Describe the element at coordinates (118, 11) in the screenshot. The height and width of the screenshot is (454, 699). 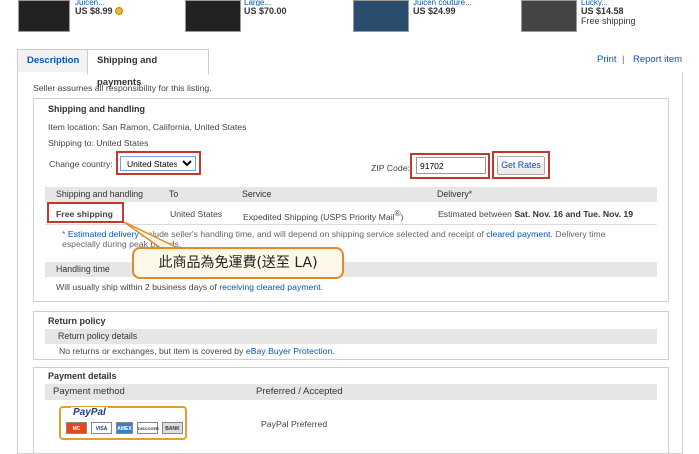
I see `coin-icon` at that location.